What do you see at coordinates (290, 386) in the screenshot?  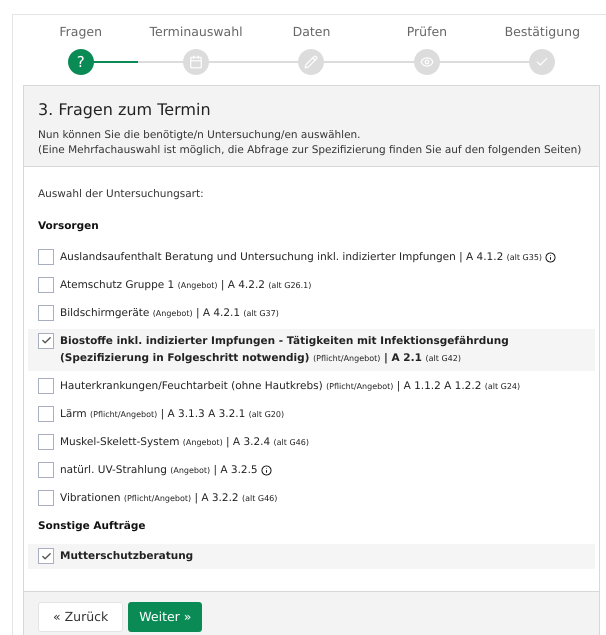 I see `option-text: Hauterkrankungen/Feuchtarbeit (ohne Hautkrebs) (Pflicht/Angebot) | A 1.1.2 A 1.2.2 (alt G24)` at bounding box center [290, 386].